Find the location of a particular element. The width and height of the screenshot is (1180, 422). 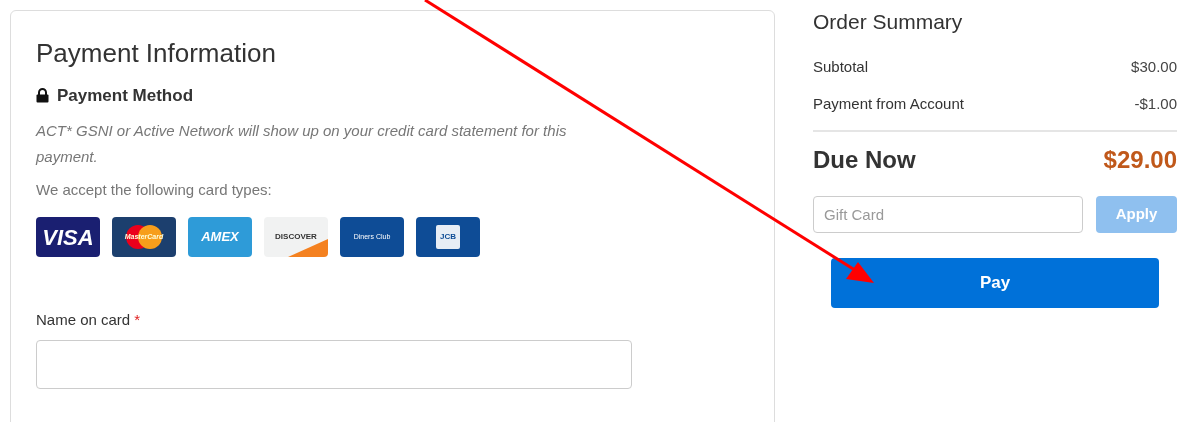

card-logo: JCB is located at coordinates (448, 237).